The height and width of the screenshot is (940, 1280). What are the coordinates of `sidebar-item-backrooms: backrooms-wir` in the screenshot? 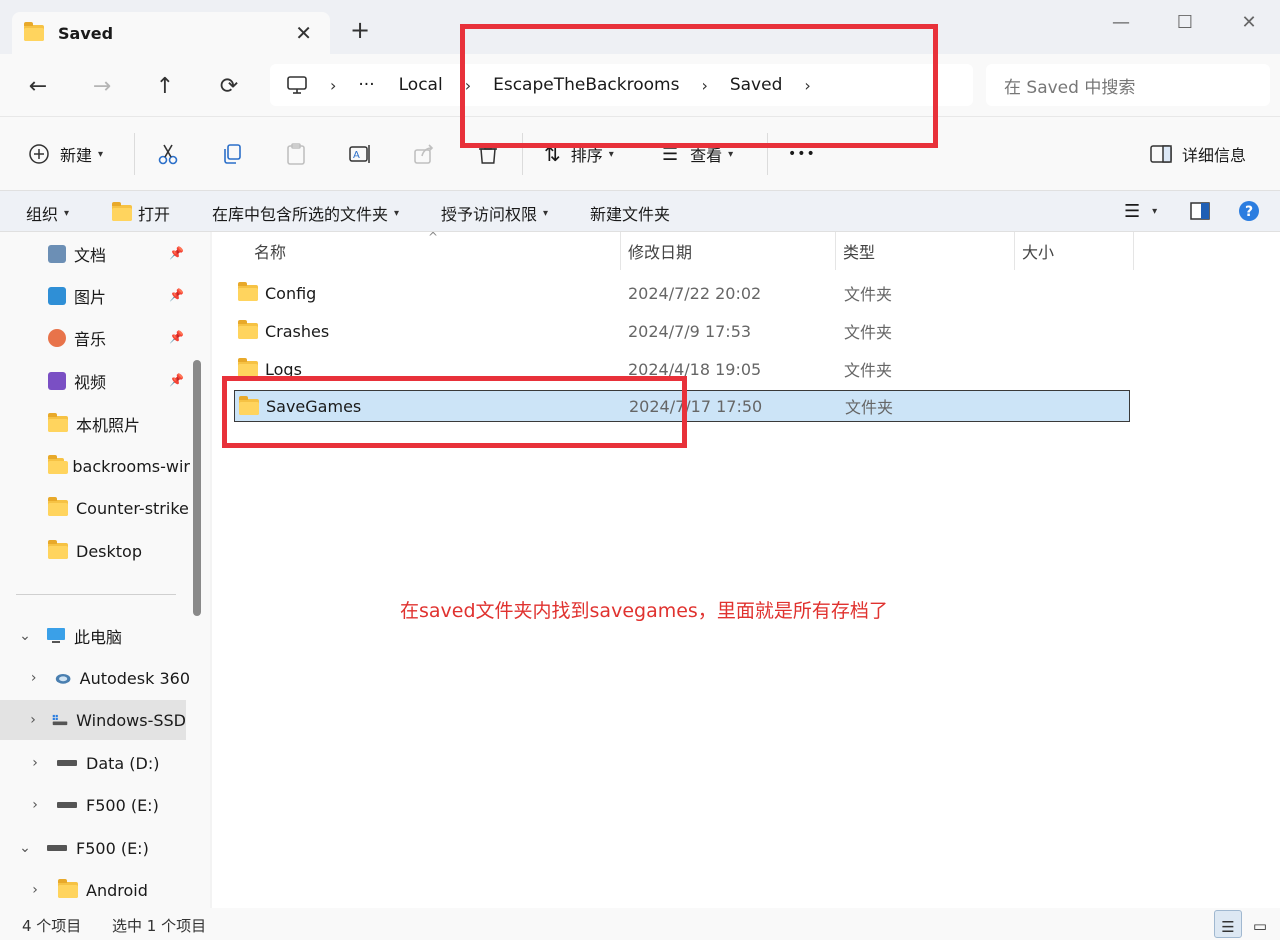 It's located at (95, 466).